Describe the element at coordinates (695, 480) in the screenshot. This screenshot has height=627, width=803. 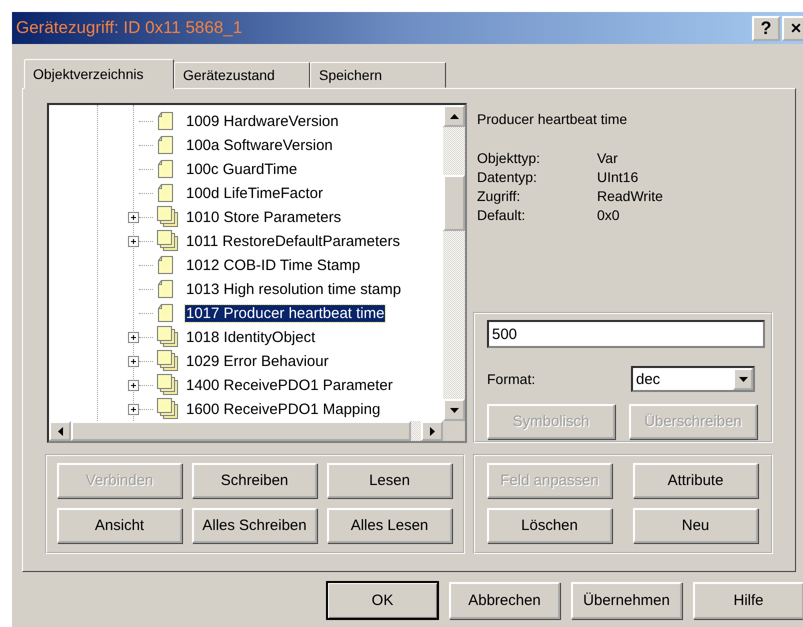
I see `action-button: Attribute` at that location.